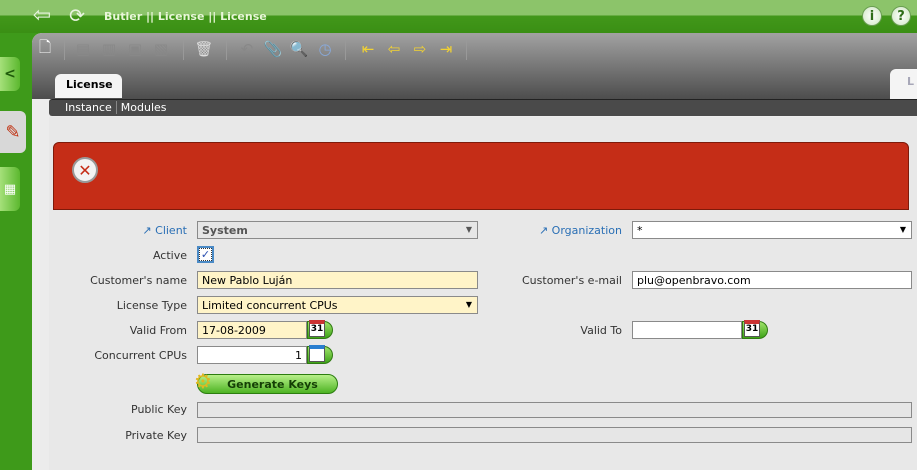  Describe the element at coordinates (554, 410) in the screenshot. I see `public-key-input` at that location.